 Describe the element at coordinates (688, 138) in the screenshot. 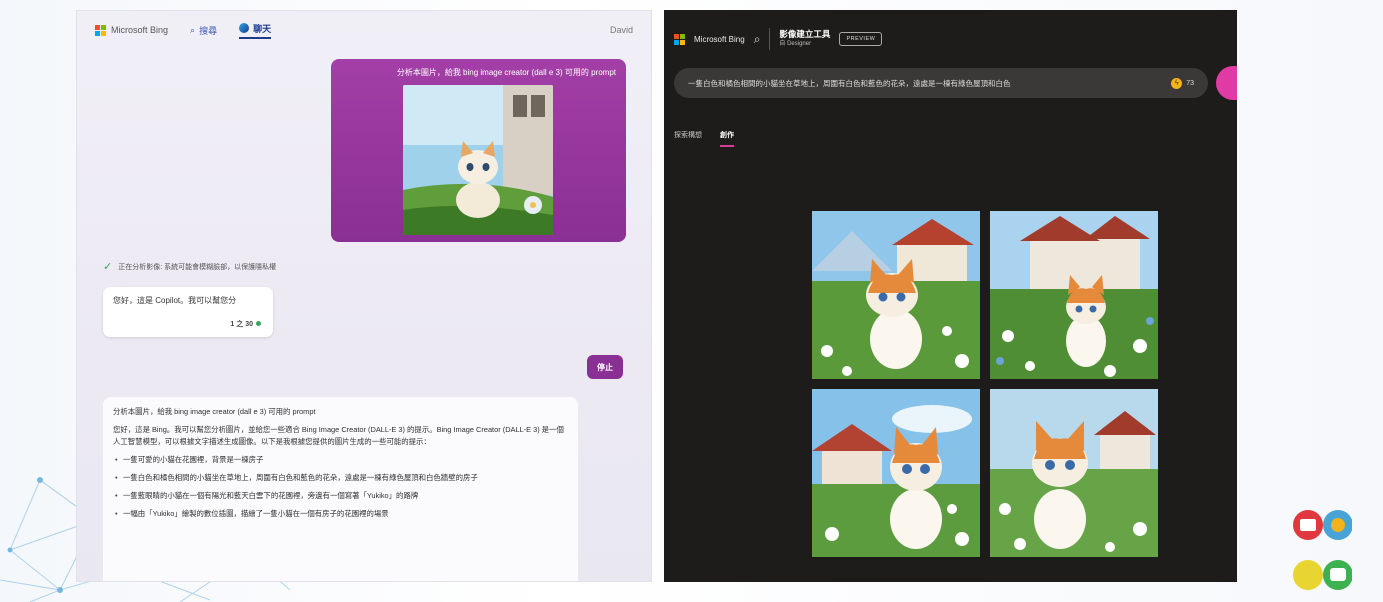

I see `tab-explore: 探索構想` at that location.